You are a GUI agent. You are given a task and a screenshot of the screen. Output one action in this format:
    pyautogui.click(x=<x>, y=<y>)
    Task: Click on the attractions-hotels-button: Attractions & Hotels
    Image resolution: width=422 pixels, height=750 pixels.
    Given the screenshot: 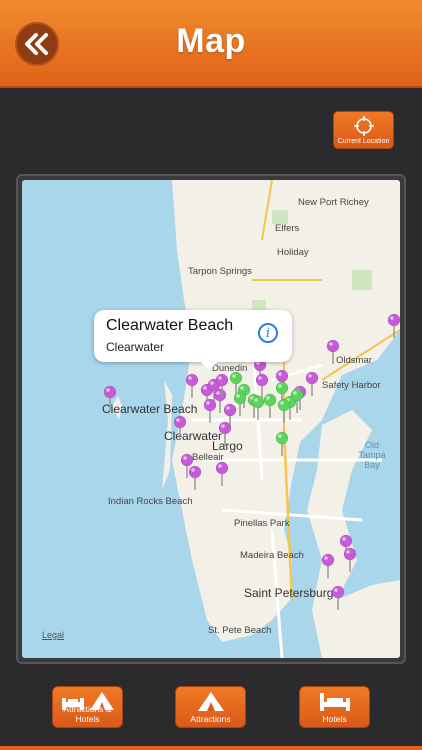 What is the action you would take?
    pyautogui.click(x=87, y=707)
    